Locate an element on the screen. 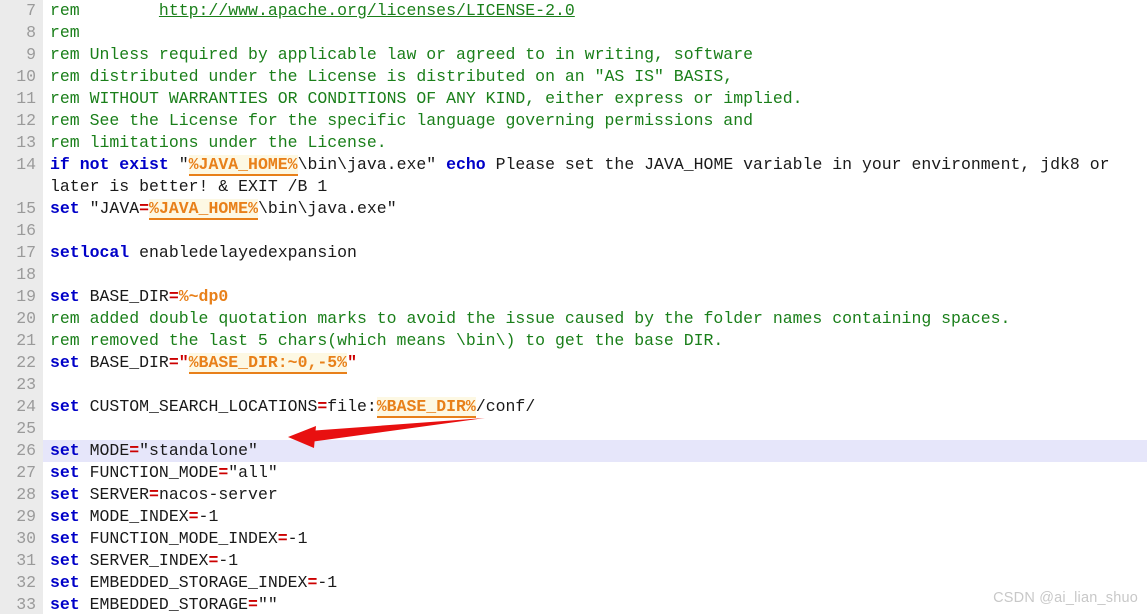 The width and height of the screenshot is (1147, 616). line-number: 17 is located at coordinates (26, 252).